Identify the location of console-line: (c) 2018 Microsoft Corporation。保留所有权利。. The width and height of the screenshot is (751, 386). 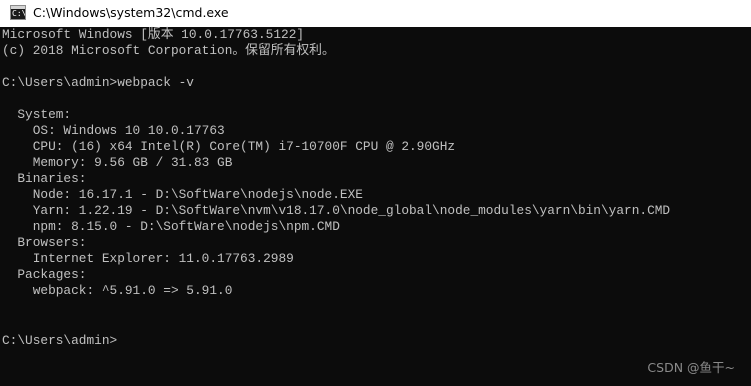
(168, 50).